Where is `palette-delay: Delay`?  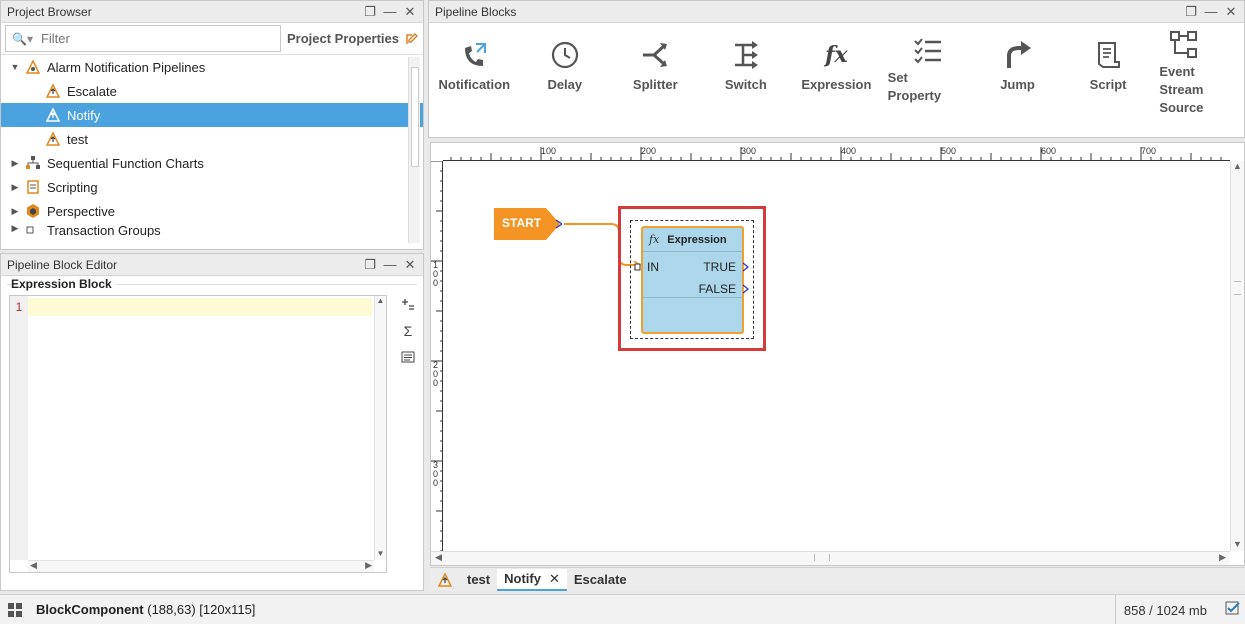
palette-delay: Delay is located at coordinates (565, 62).